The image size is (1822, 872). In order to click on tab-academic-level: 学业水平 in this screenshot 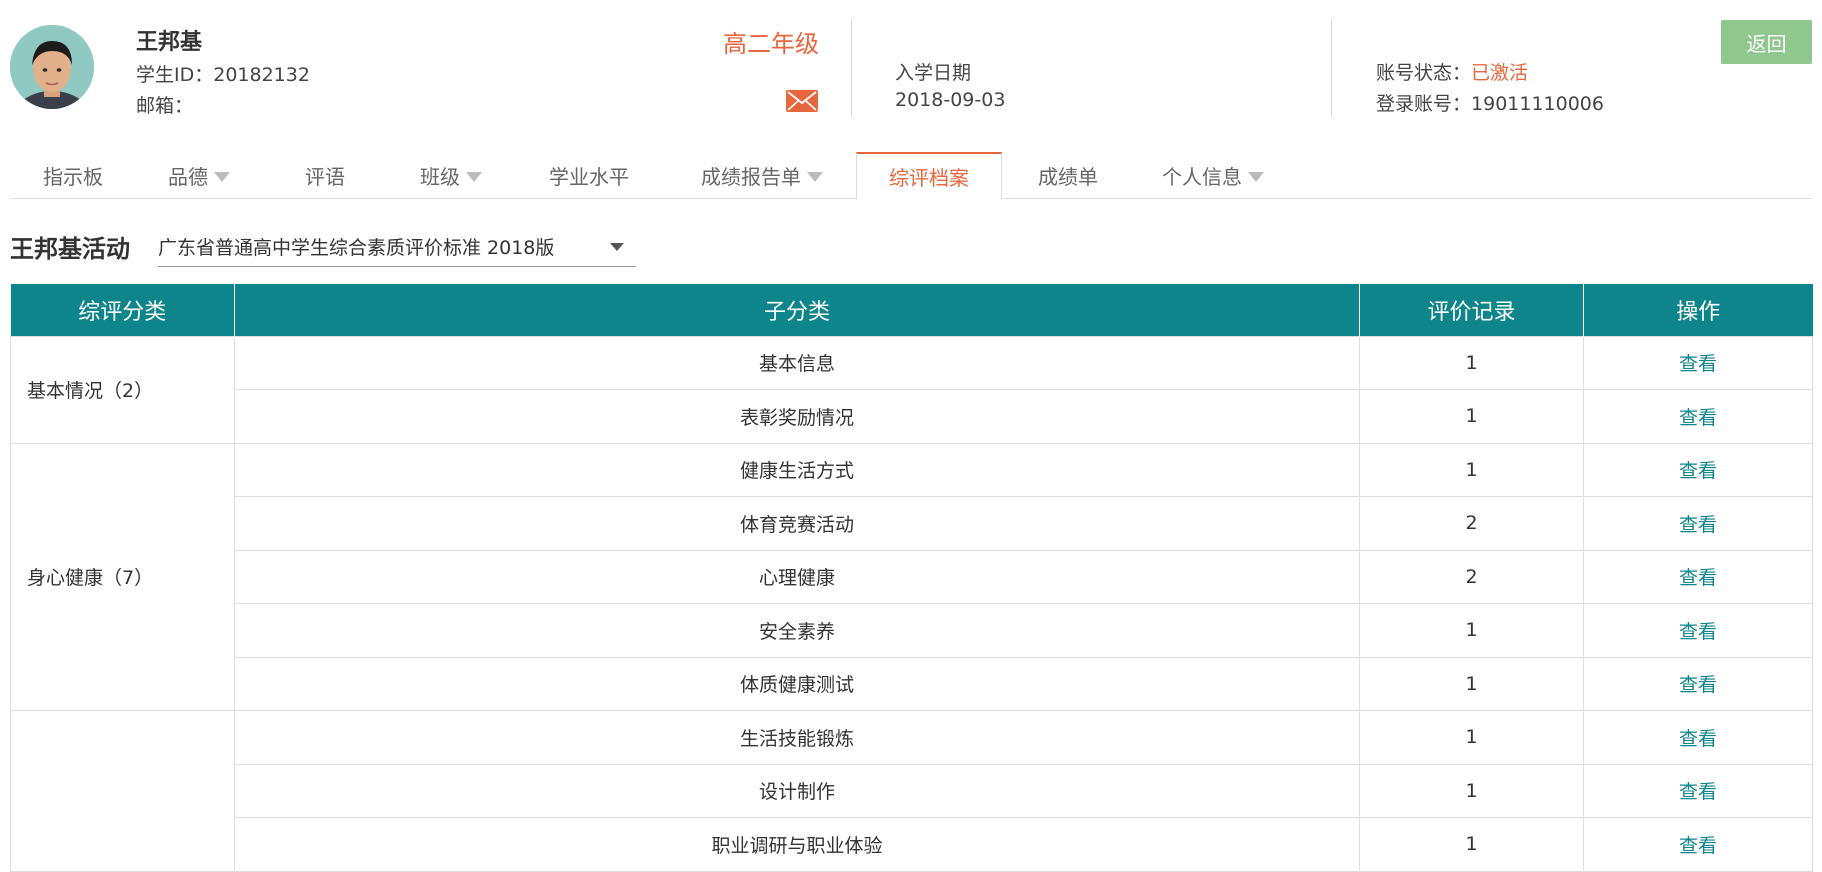, I will do `click(589, 175)`.